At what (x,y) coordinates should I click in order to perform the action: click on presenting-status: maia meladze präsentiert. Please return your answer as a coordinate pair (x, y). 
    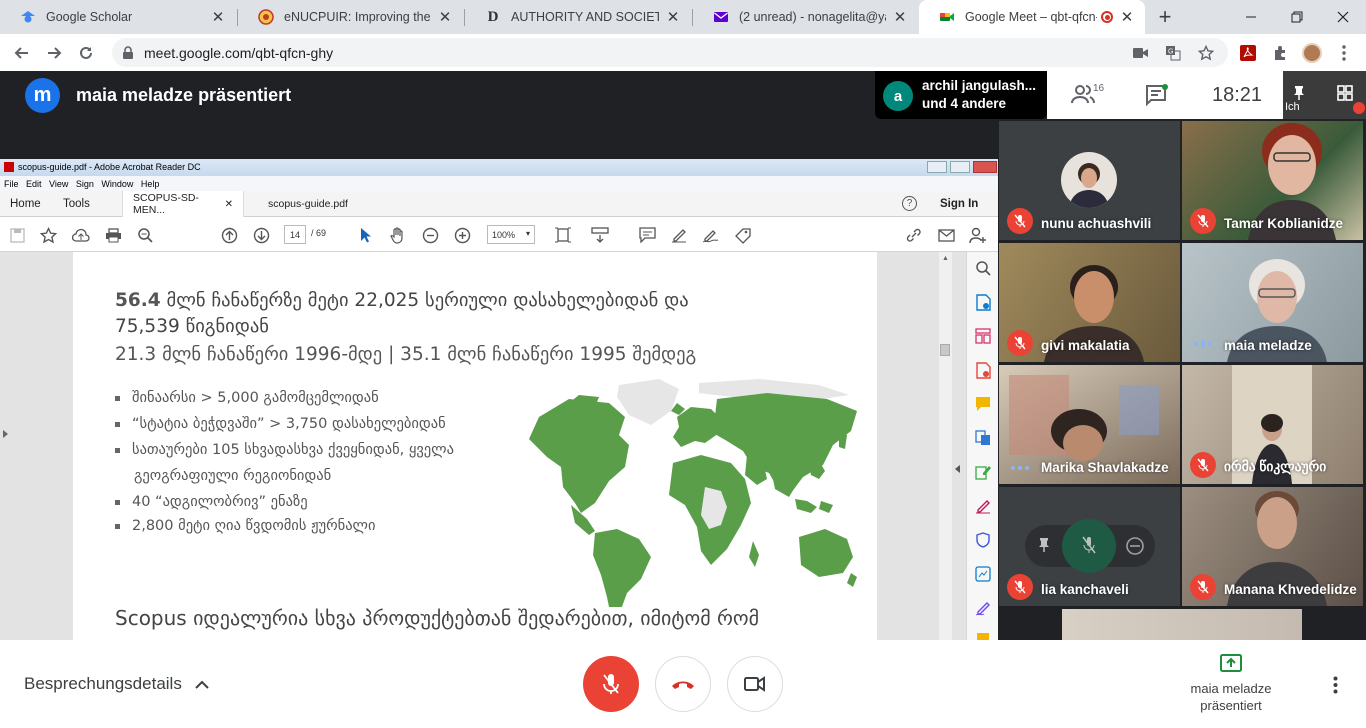
    Looking at the image, I should click on (1231, 697).